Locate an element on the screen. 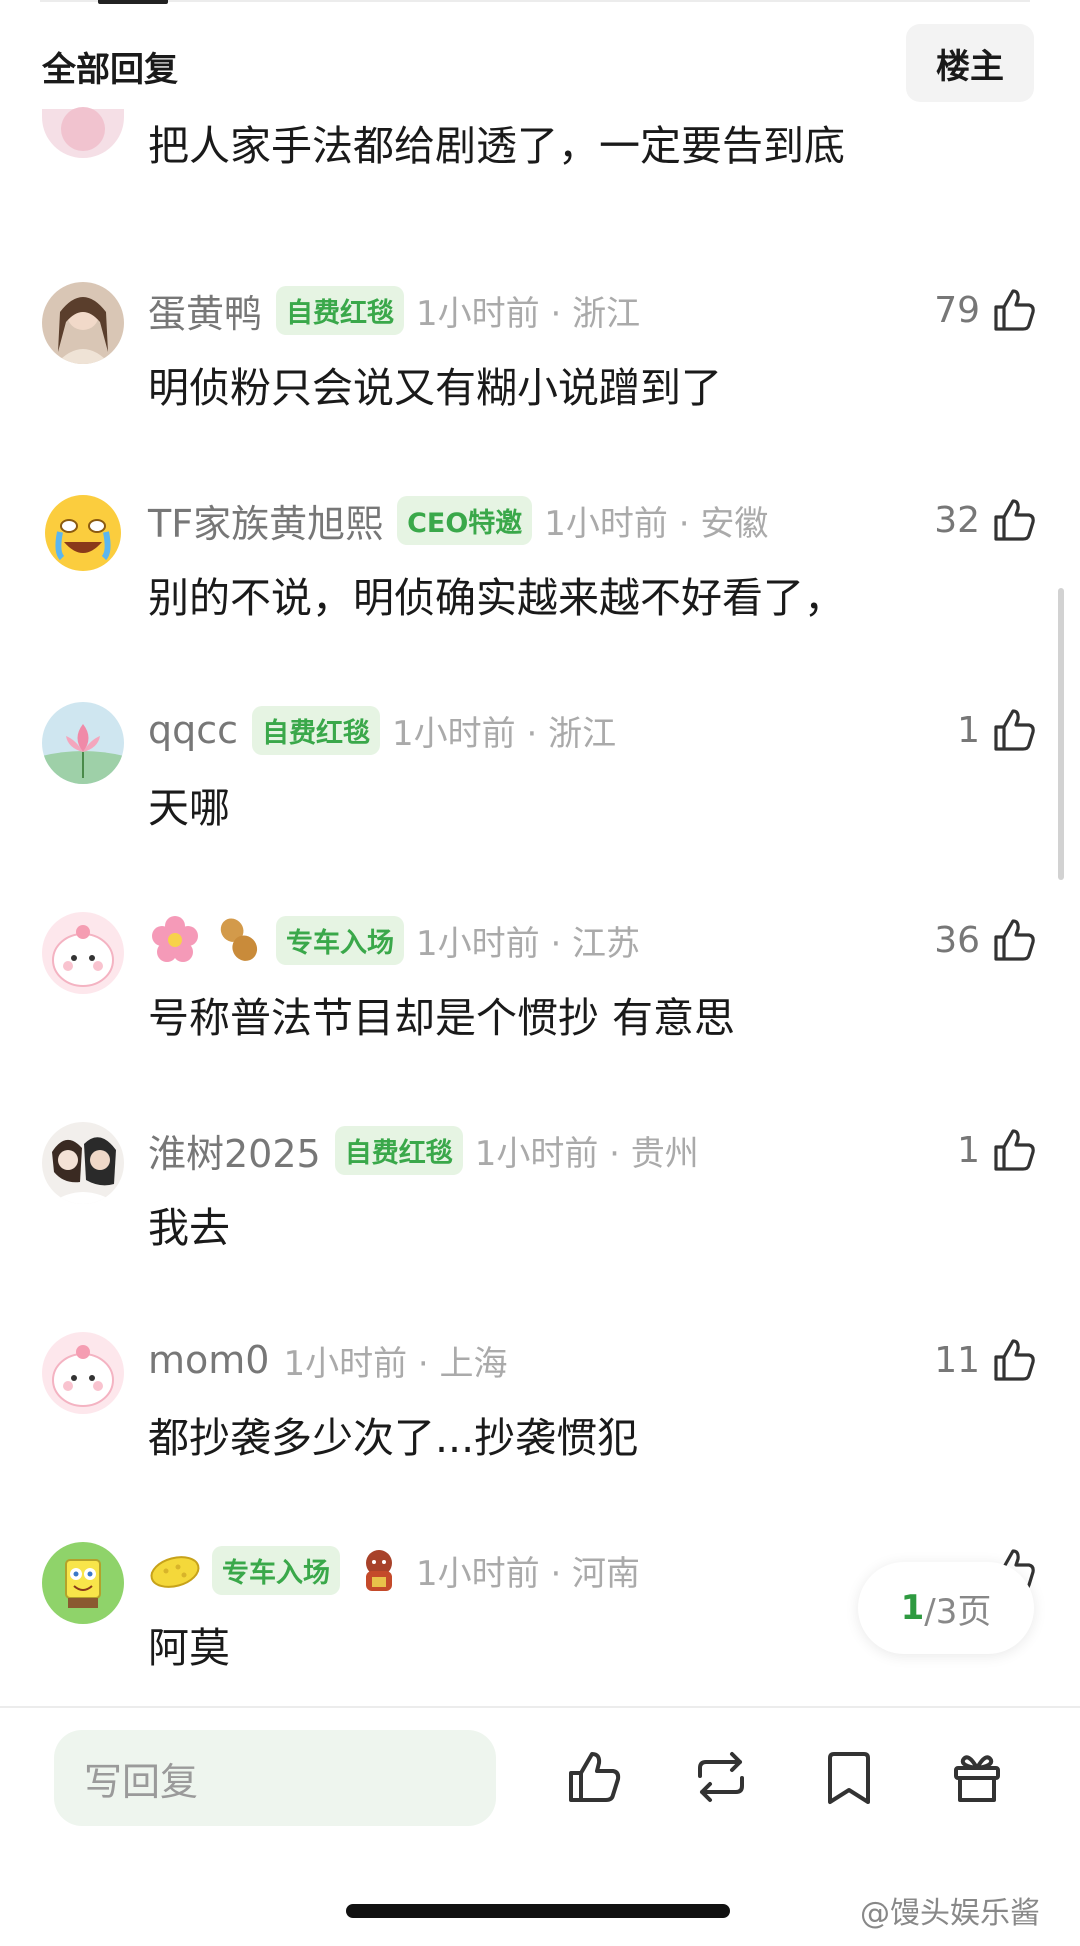  sponge-emoji-icon is located at coordinates (175, 1570).